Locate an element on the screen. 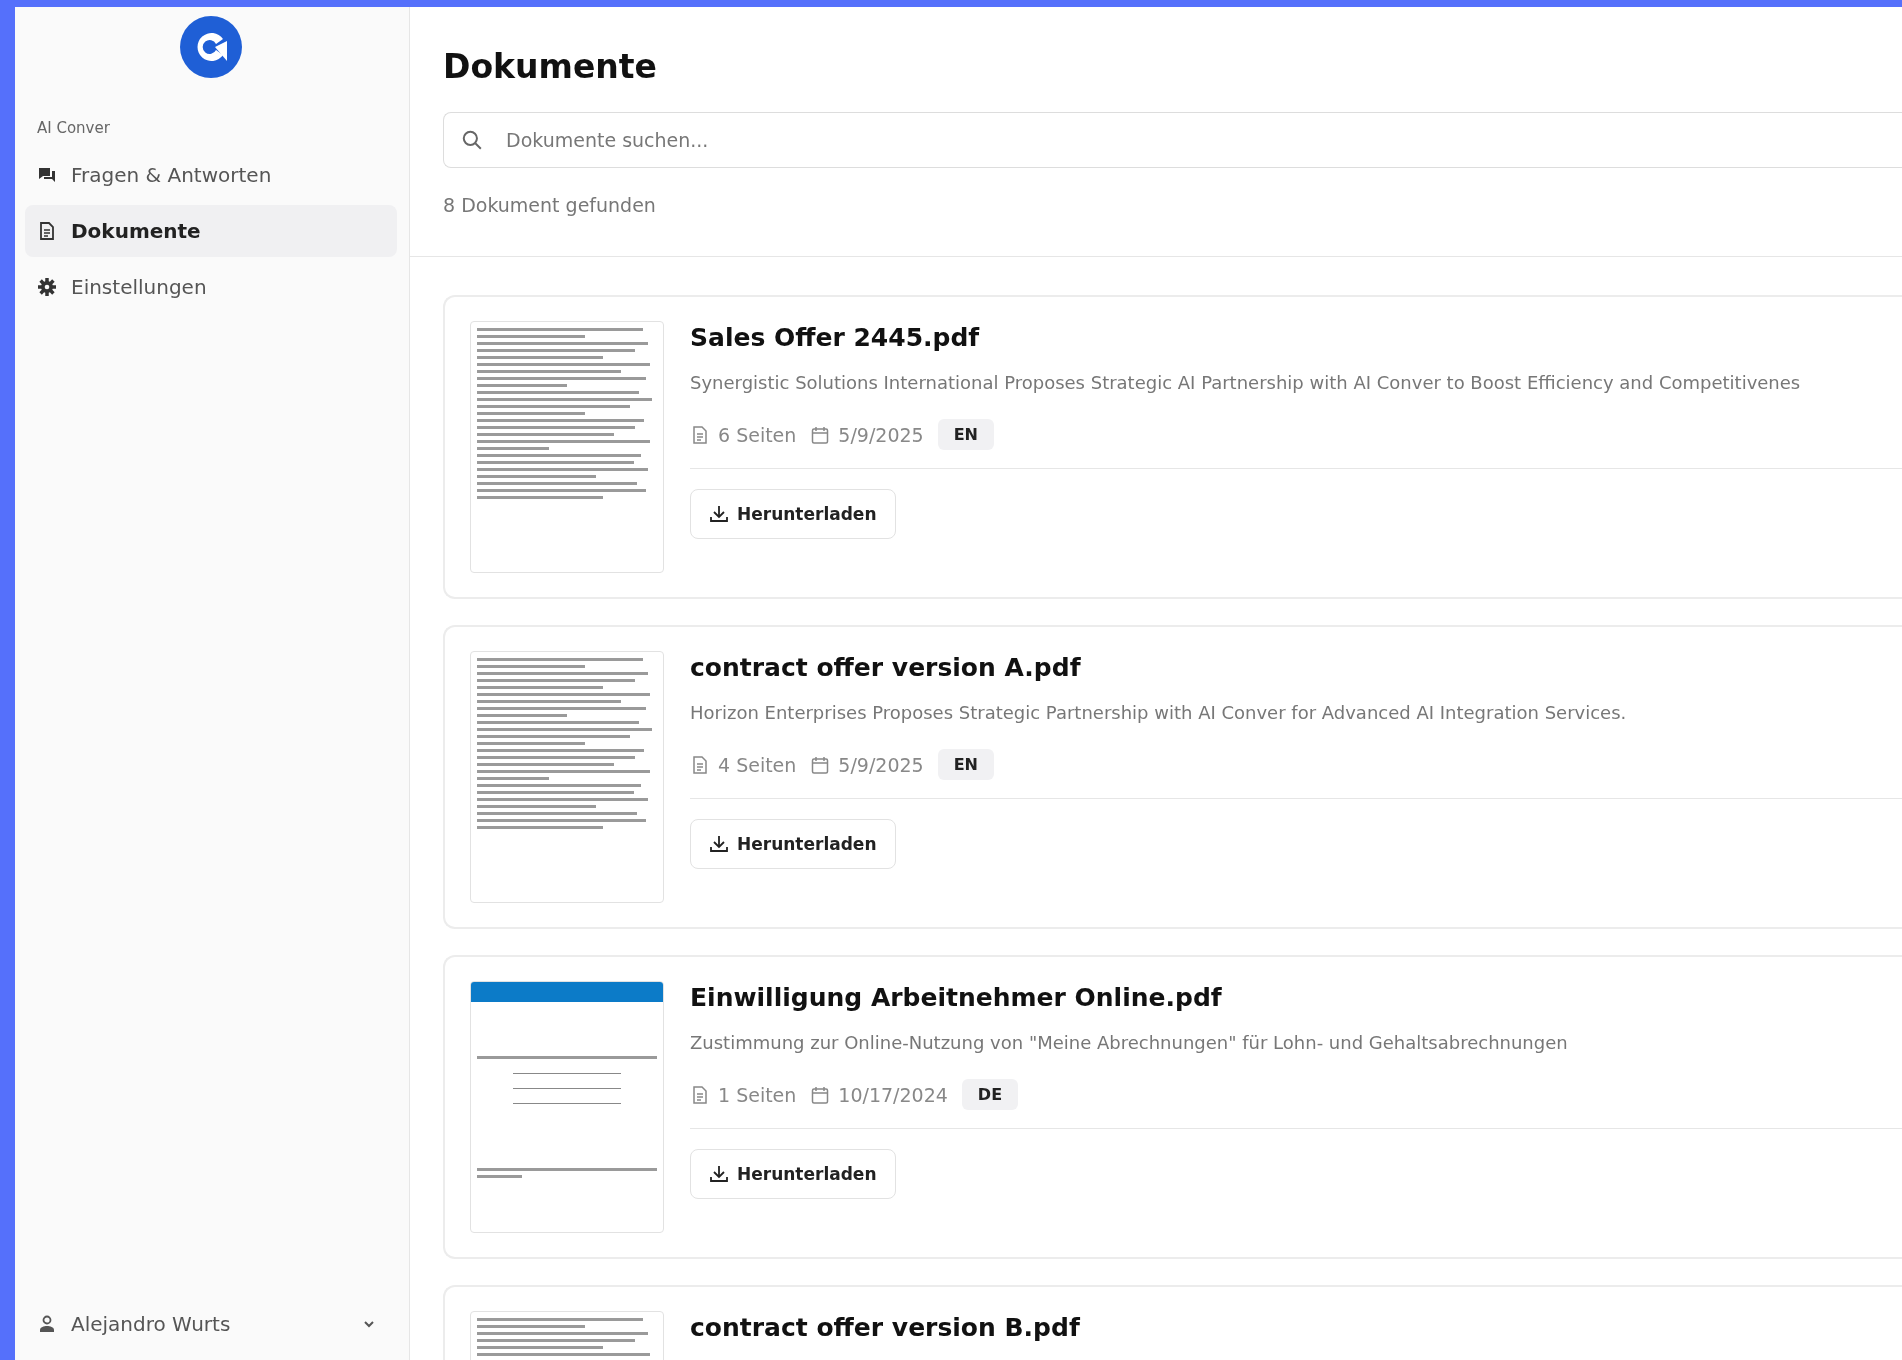 The height and width of the screenshot is (1360, 1902). sidebar-item: Fragen & Antworten is located at coordinates (211, 175).